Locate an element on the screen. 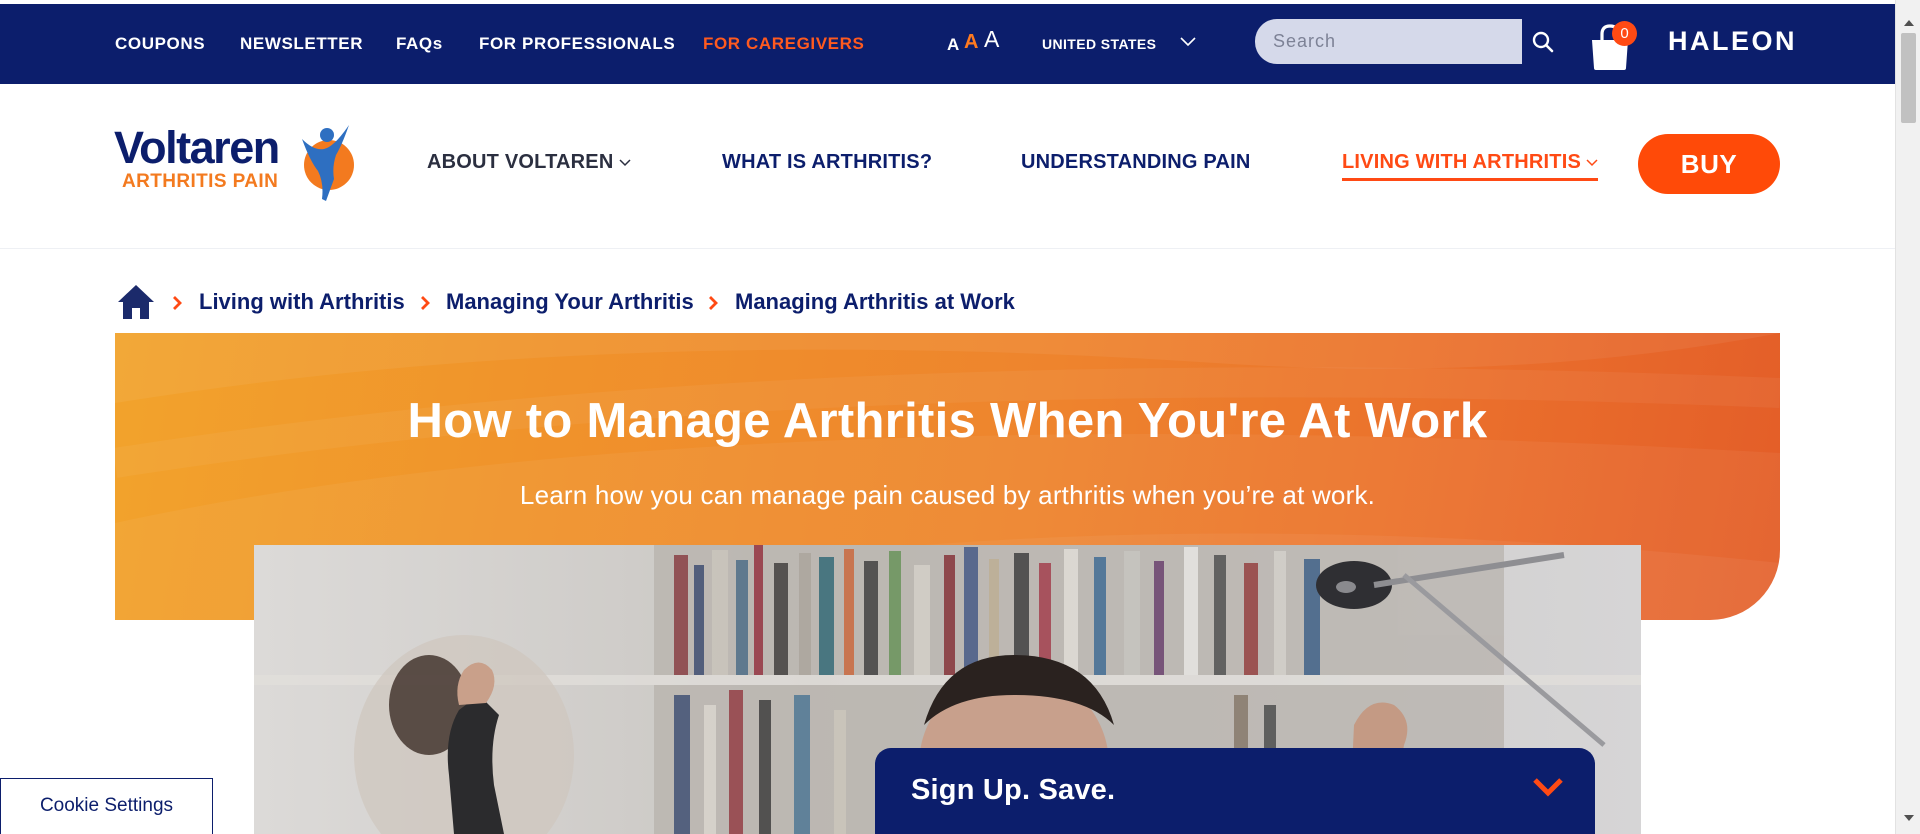 The height and width of the screenshot is (834, 1920). font-size-large: A is located at coordinates (991, 39).